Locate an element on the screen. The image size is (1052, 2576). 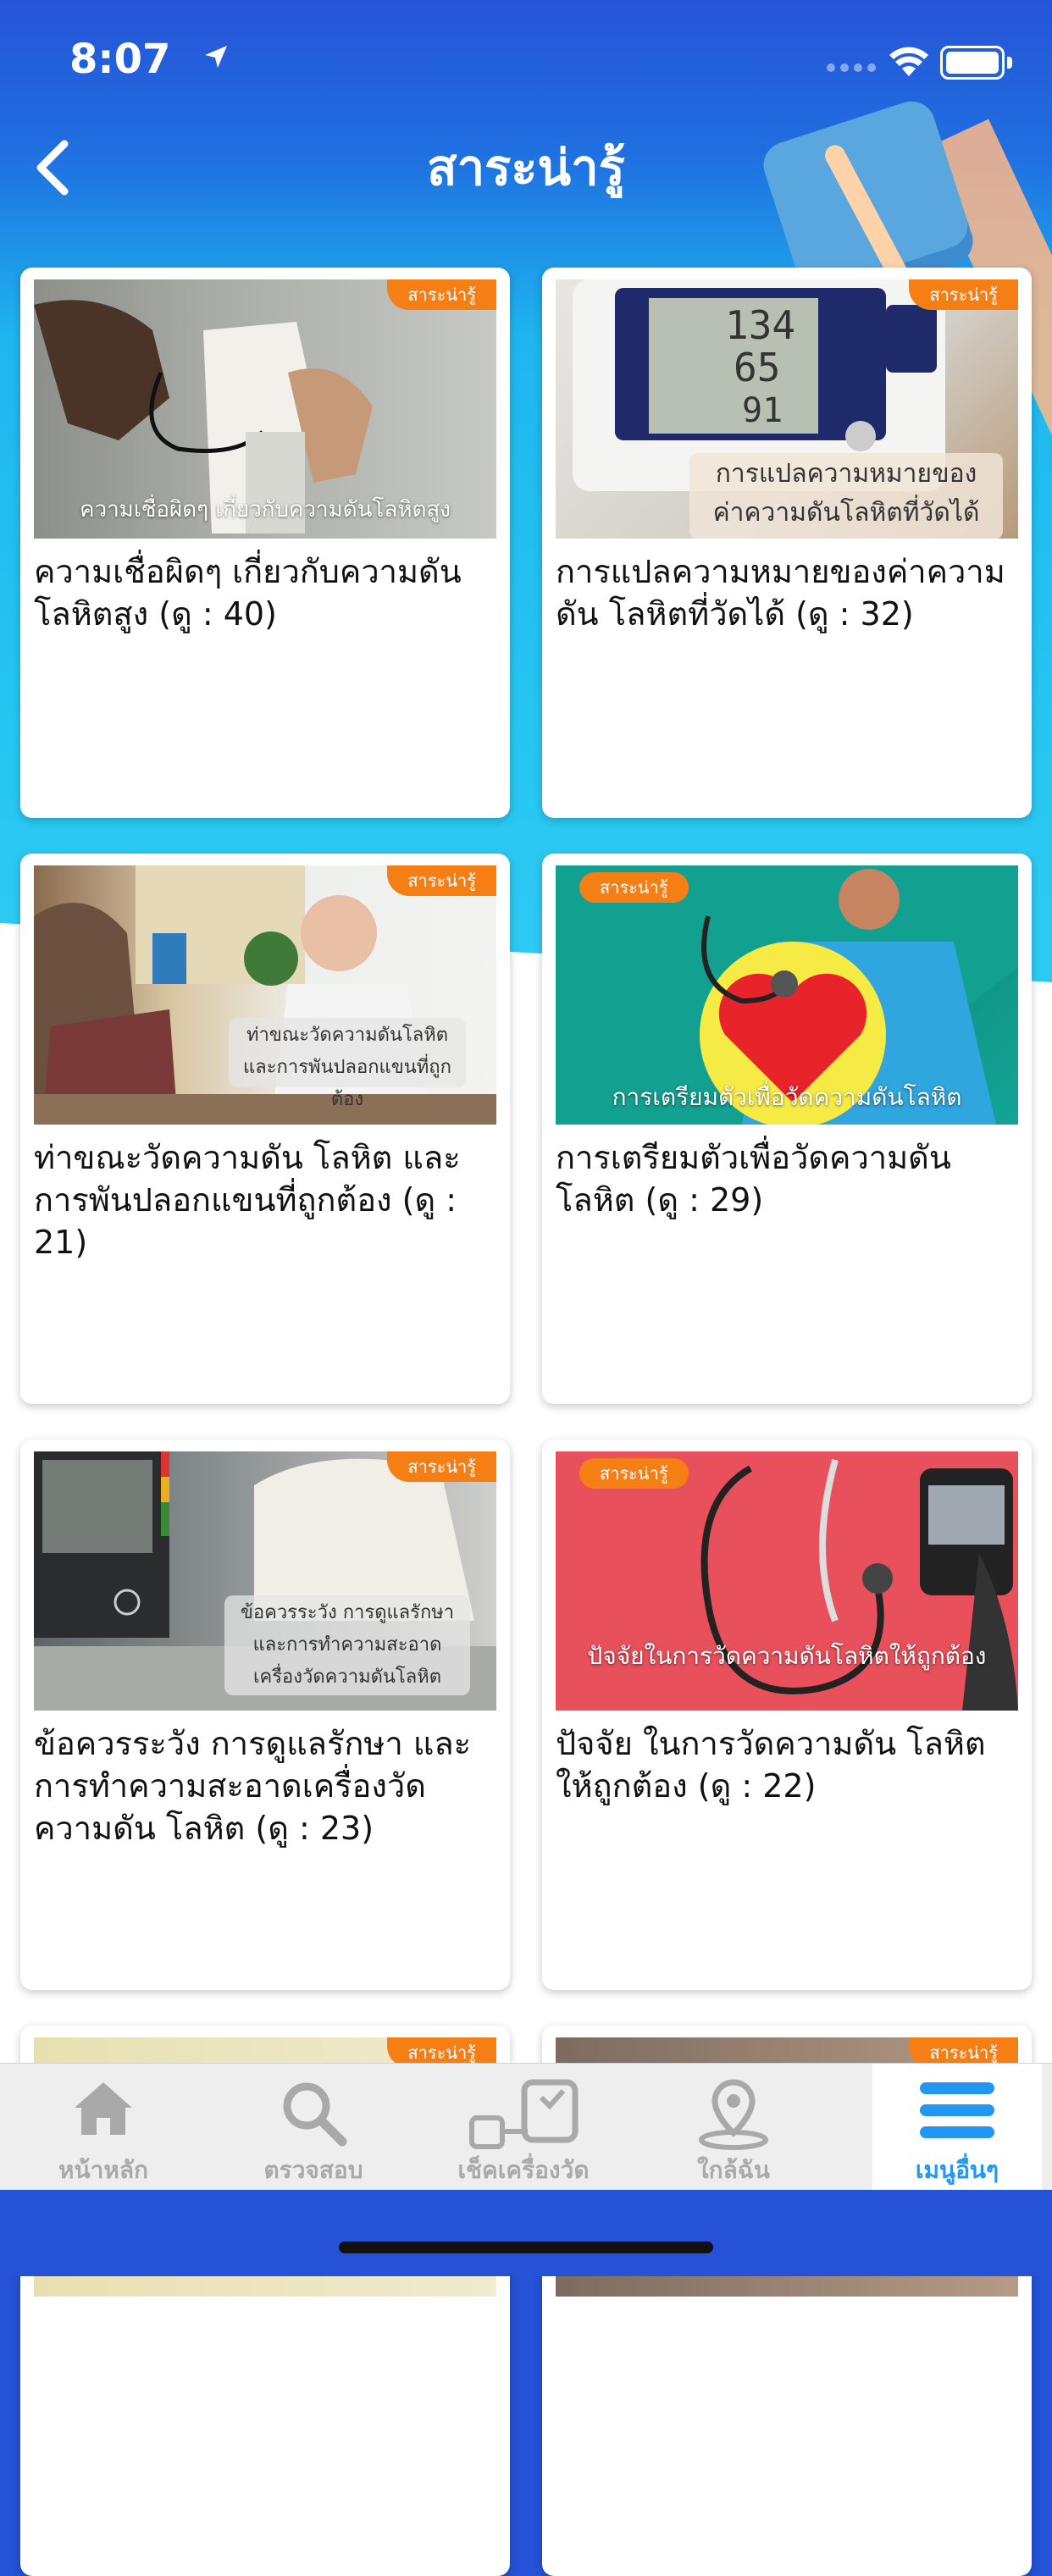
thumbnail-caption-line: ท่าขณะวัดความดันโลหิต is located at coordinates (347, 1035).